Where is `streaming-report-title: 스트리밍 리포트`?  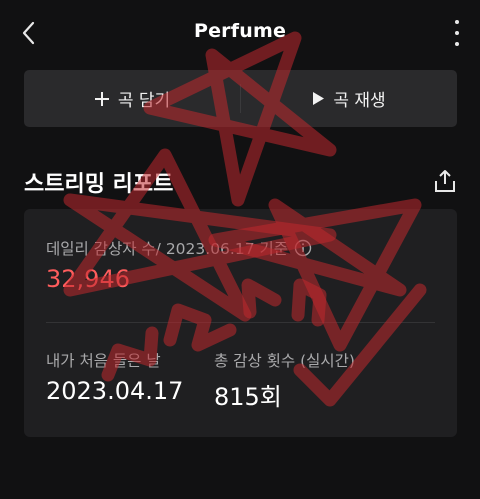 streaming-report-title: 스트리밍 리포트 is located at coordinates (99, 184).